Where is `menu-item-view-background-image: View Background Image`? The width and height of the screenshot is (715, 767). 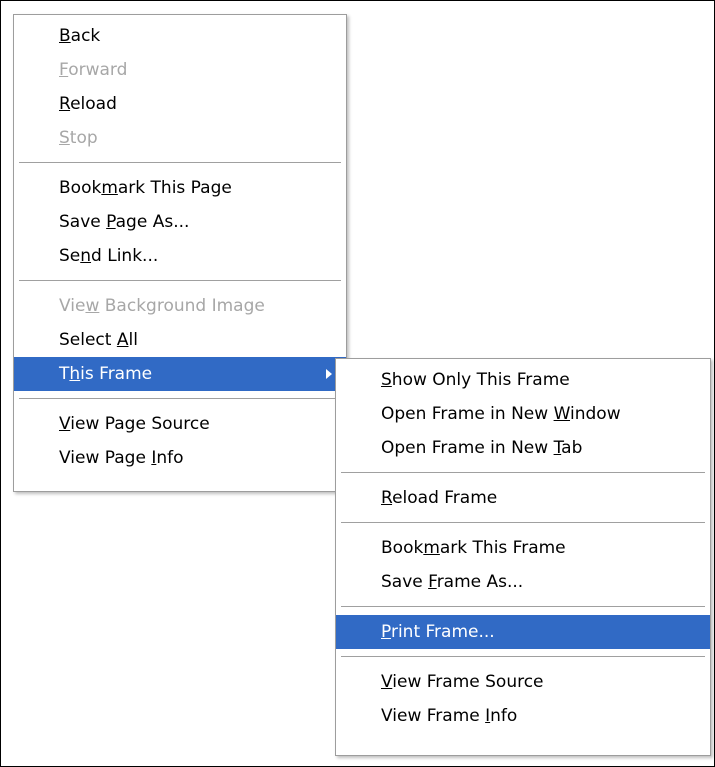 menu-item-view-background-image: View Background Image is located at coordinates (180, 306).